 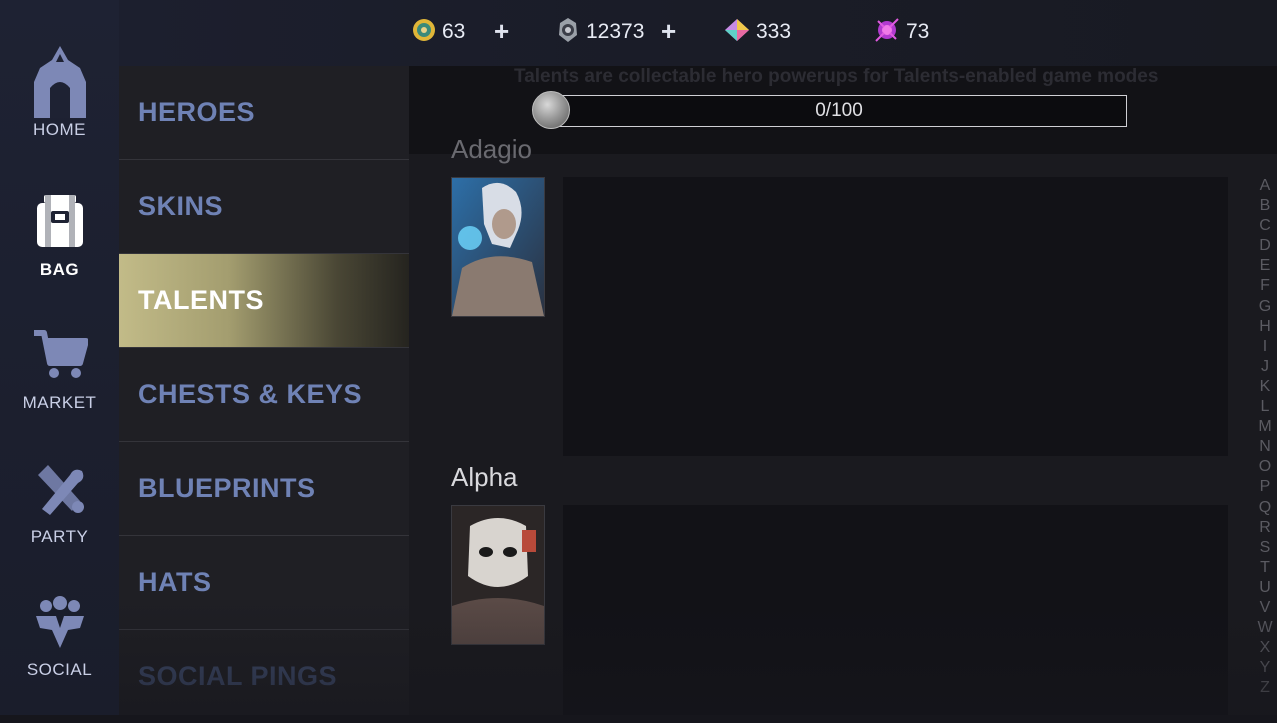 I want to click on alphabet-letter-w: W, so click(x=1264, y=628).